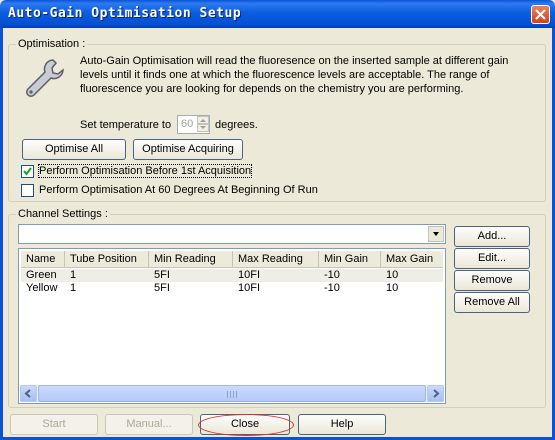 This screenshot has height=440, width=555. Describe the element at coordinates (436, 234) in the screenshot. I see `chevron-down-icon` at that location.